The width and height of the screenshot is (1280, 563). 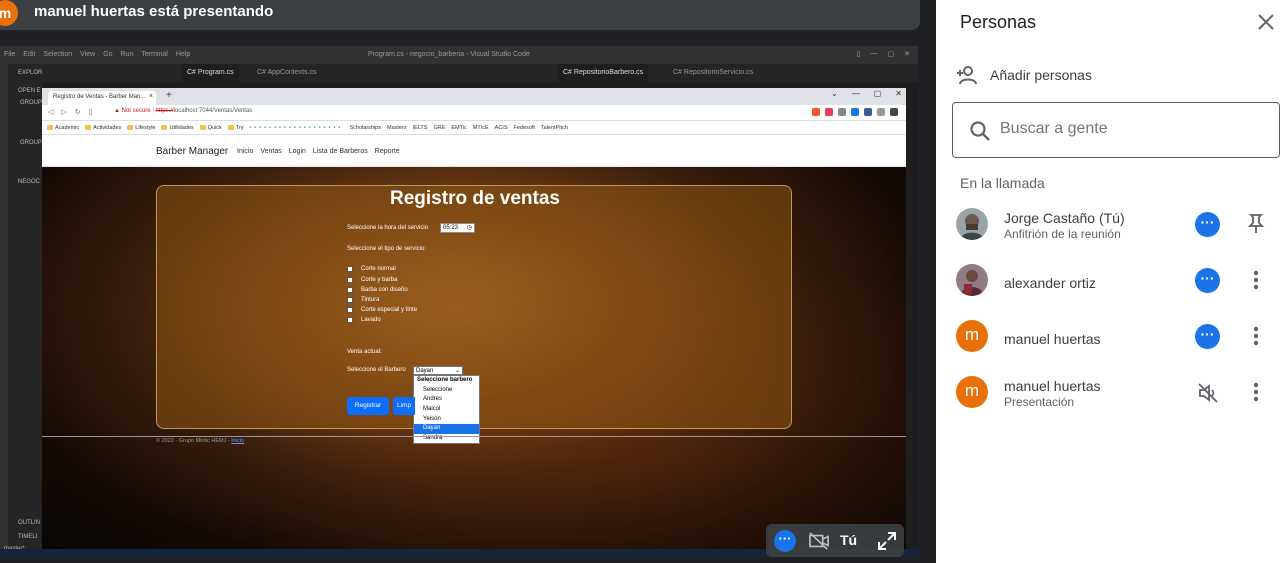 What do you see at coordinates (439, 127) in the screenshot?
I see `bookmark: GRE` at bounding box center [439, 127].